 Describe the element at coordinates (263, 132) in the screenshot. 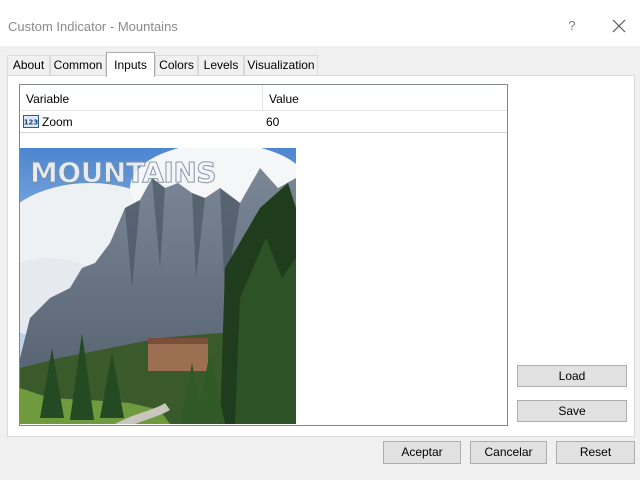

I see `row-divider` at that location.